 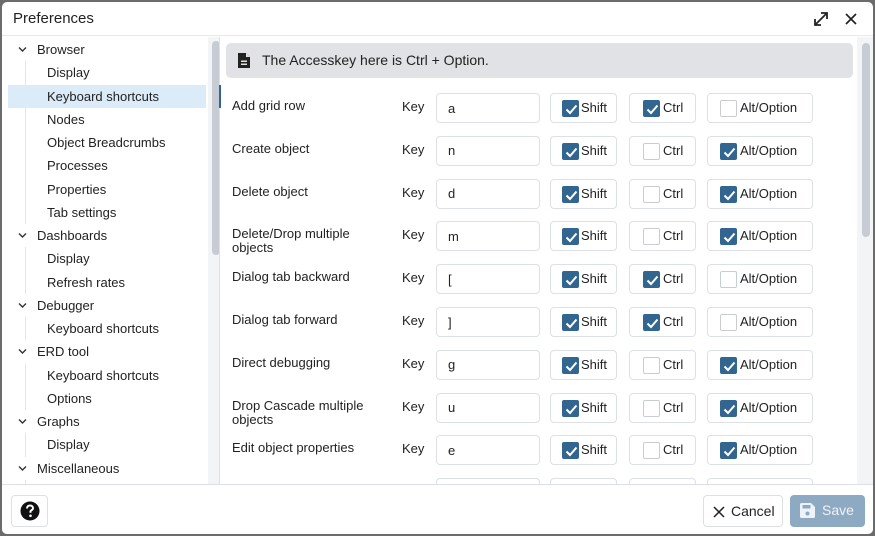 I want to click on shortcut-label: Create object, so click(x=271, y=148).